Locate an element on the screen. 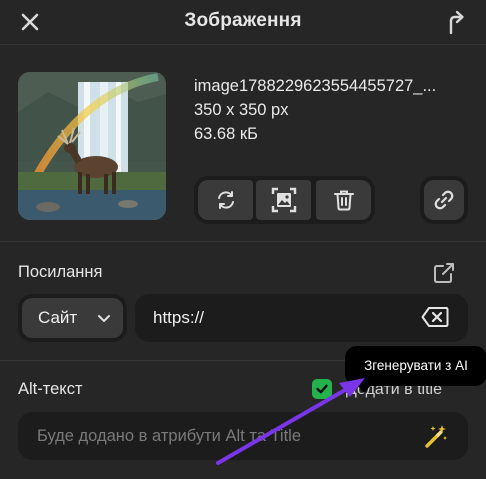  clear-url-button is located at coordinates (435, 317).